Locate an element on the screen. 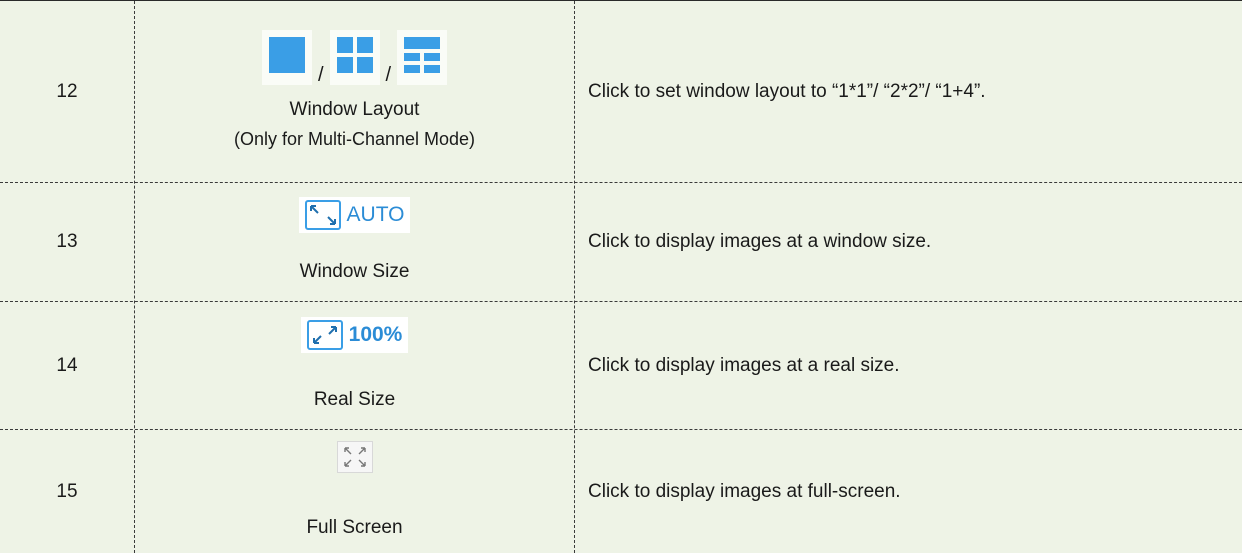 The height and width of the screenshot is (554, 1242). fullscreen-button is located at coordinates (354, 457).